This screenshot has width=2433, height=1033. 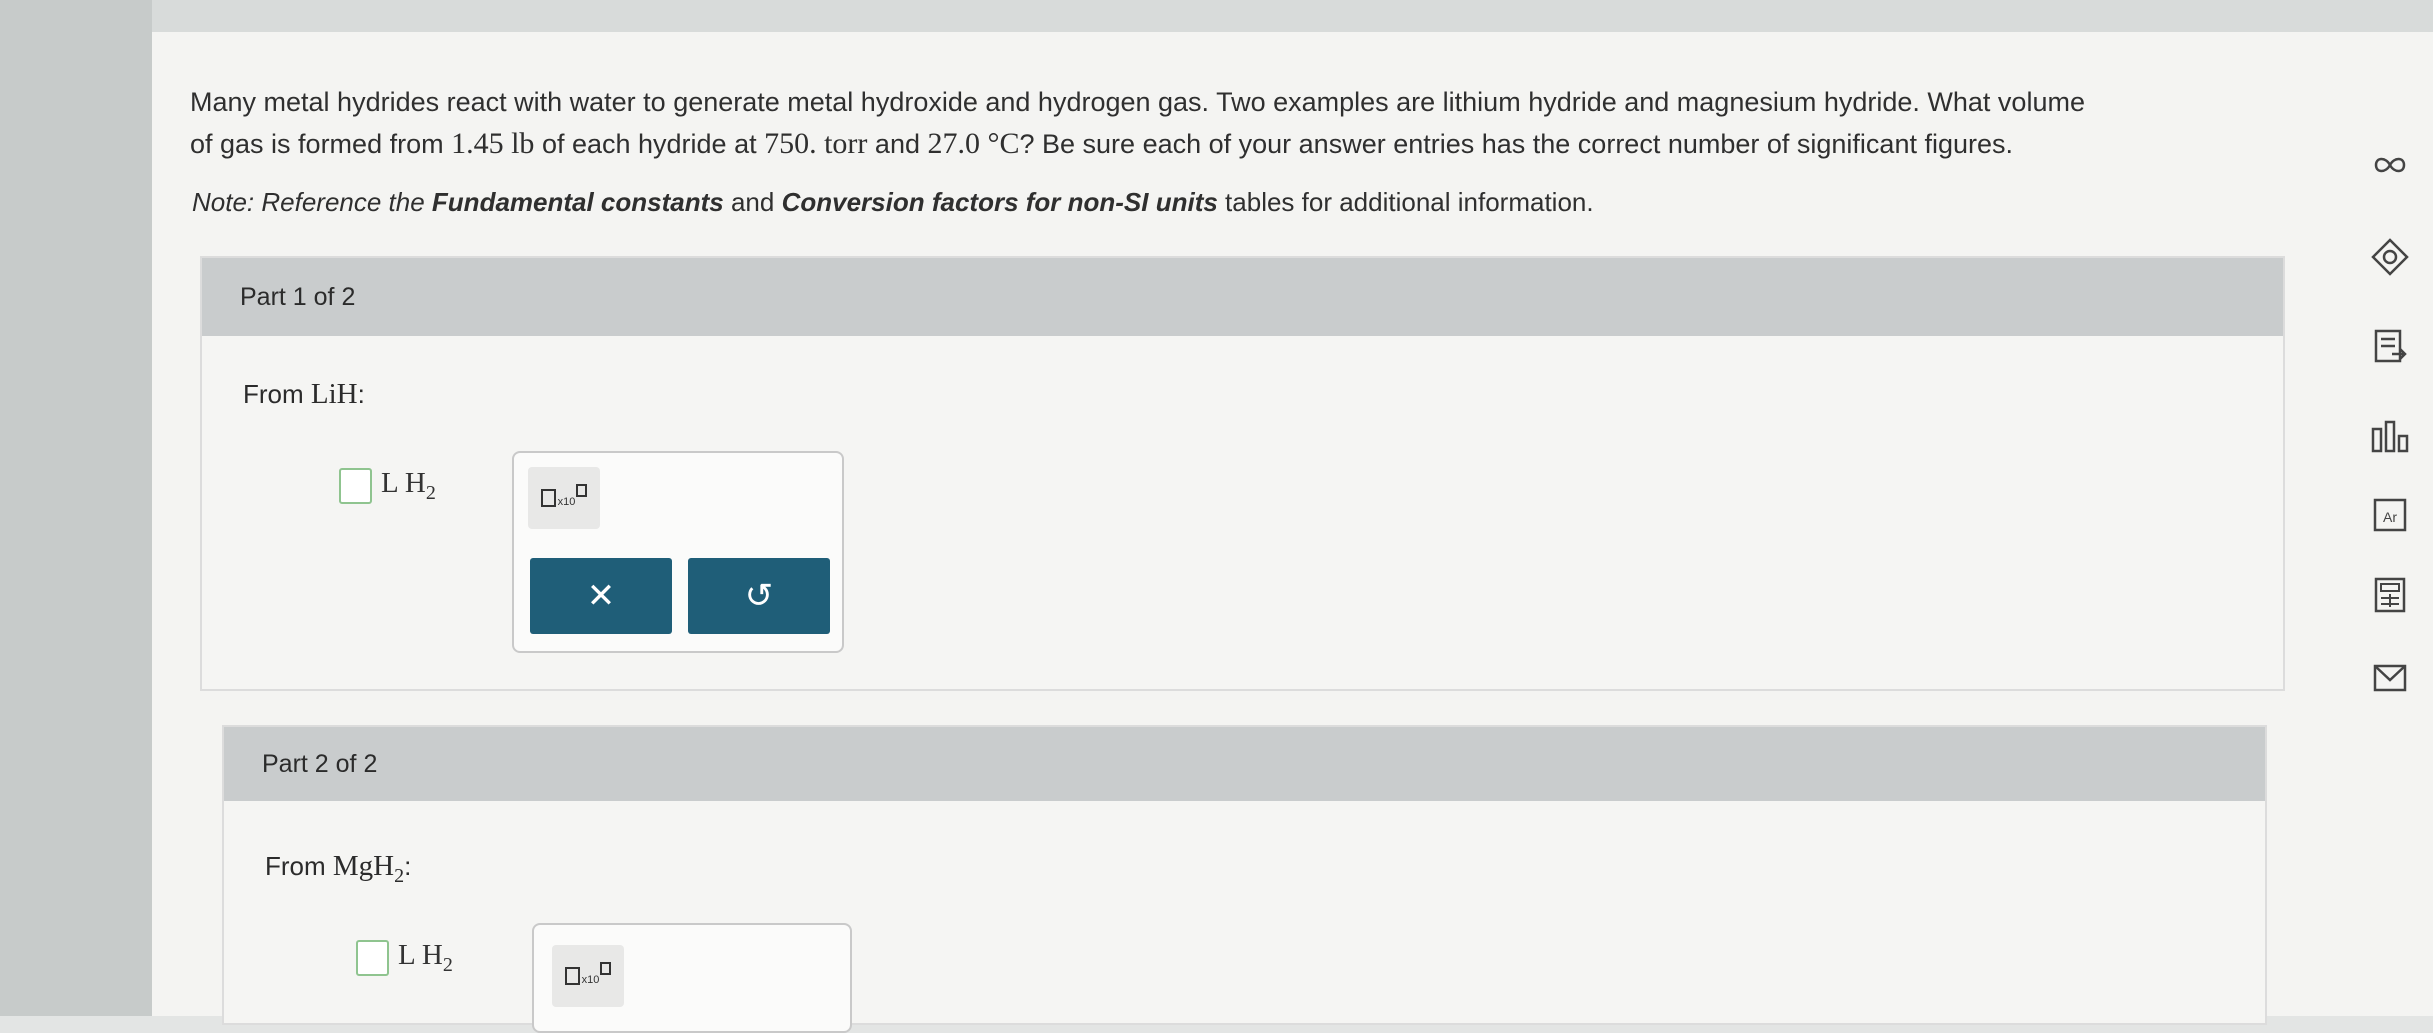 What do you see at coordinates (816, 143) in the screenshot?
I see `pressure-value: 750. torr` at bounding box center [816, 143].